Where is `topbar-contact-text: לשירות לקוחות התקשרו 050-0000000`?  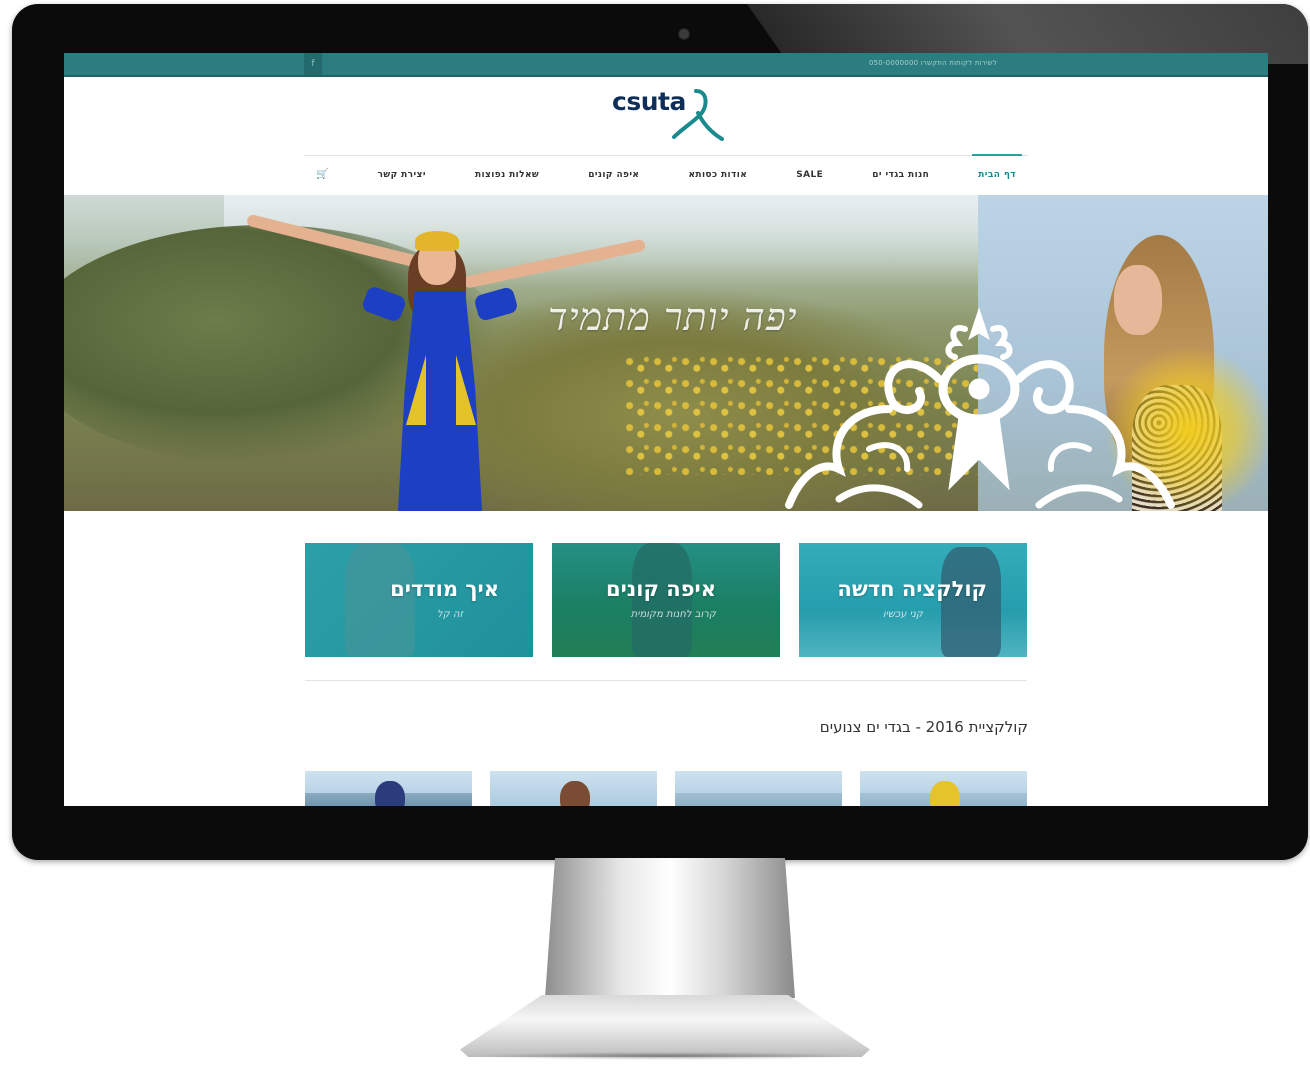
topbar-contact-text: לשירות לקוחות התקשרו 050-0000000 is located at coordinates (933, 63).